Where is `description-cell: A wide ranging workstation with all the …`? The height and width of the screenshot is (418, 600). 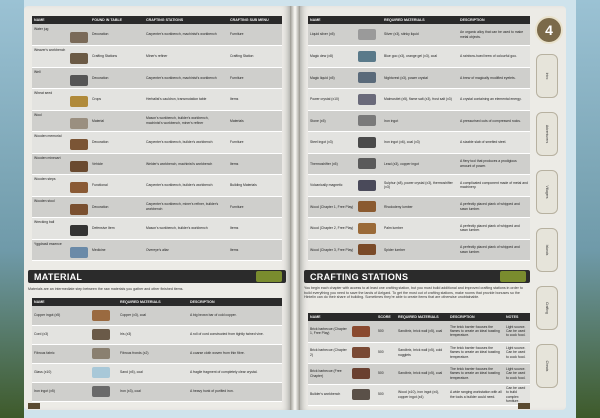 description-cell: A wide ranging workstation with all the … is located at coordinates (476, 395).